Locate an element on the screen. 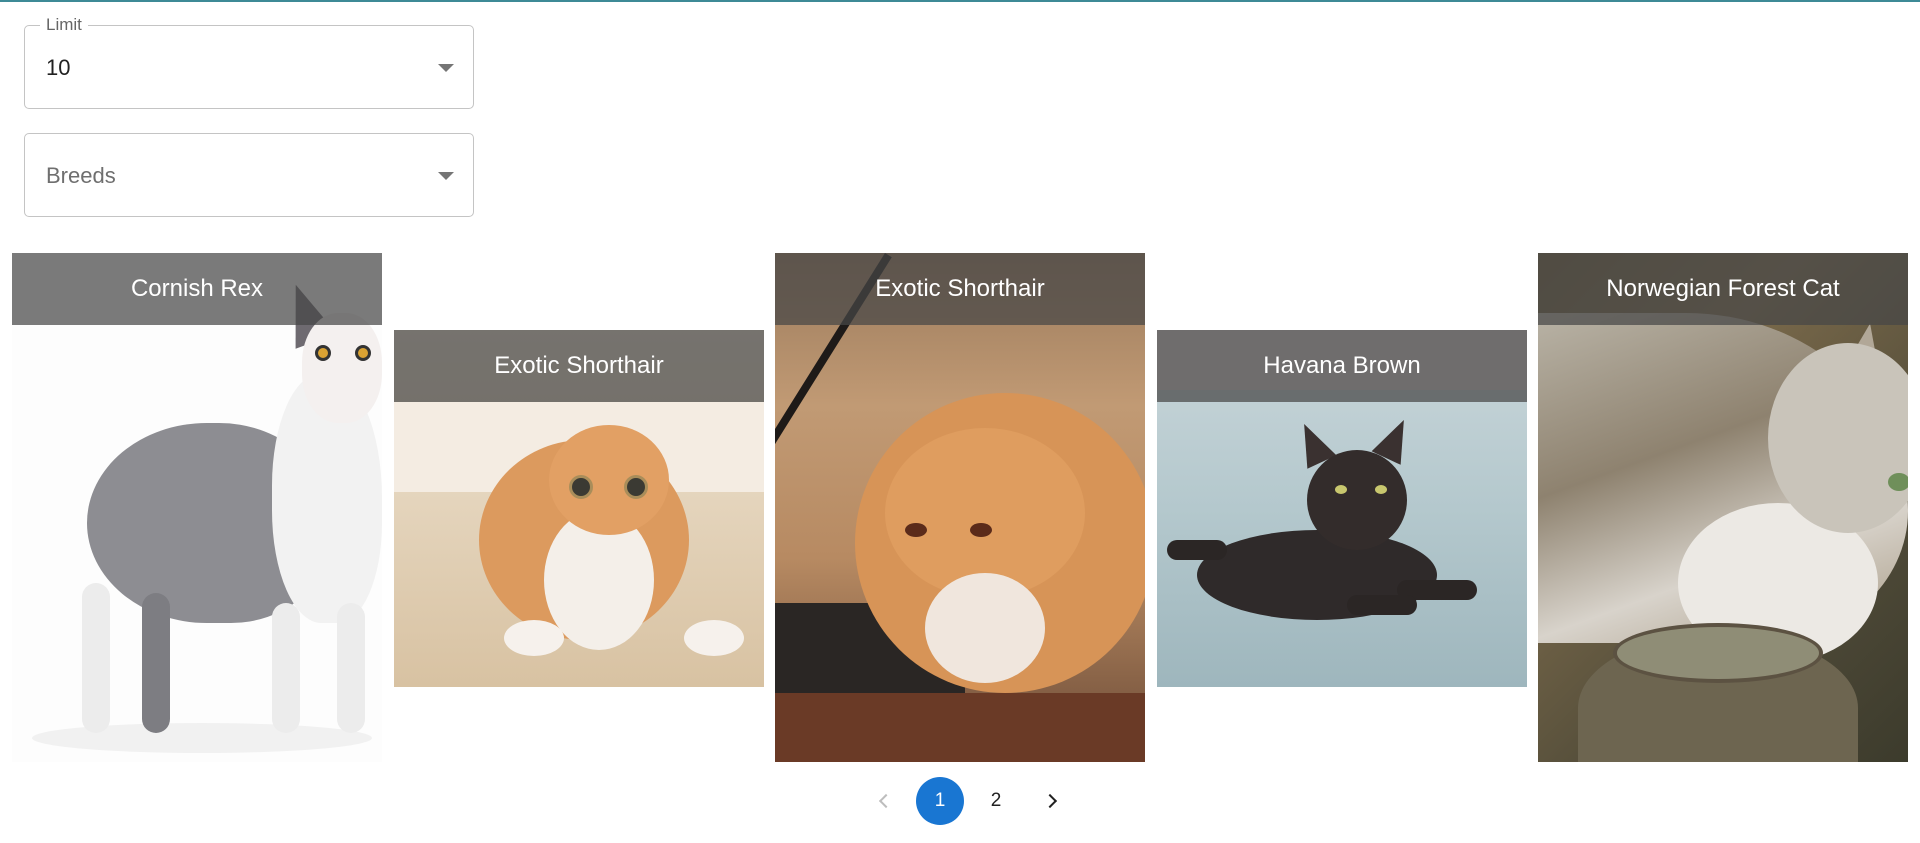 Image resolution: width=1920 pixels, height=843 pixels. cat-card-norwegian-forest-cat: Norwegian Forest Cat is located at coordinates (1723, 507).